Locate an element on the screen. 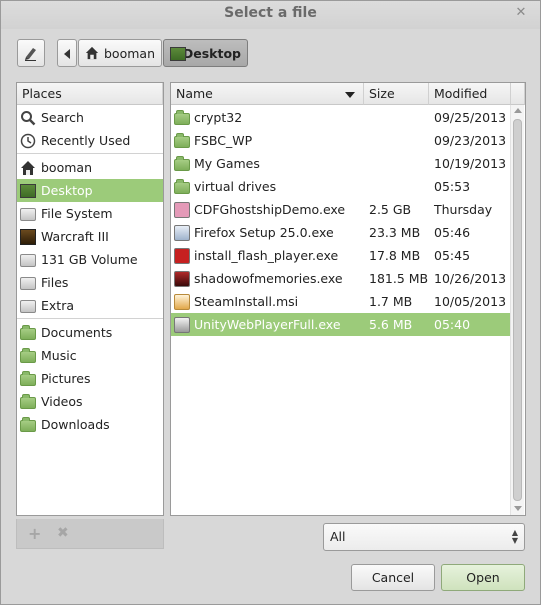  breadcrumb-label: Desktop is located at coordinates (211, 53).